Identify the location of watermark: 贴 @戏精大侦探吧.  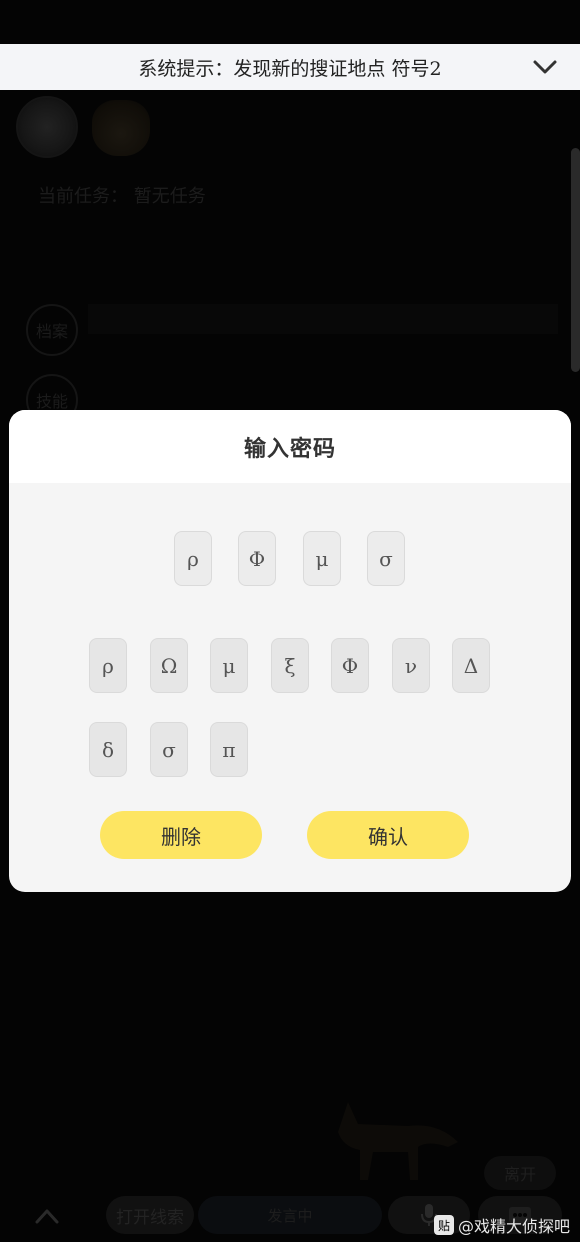
(501, 1225).